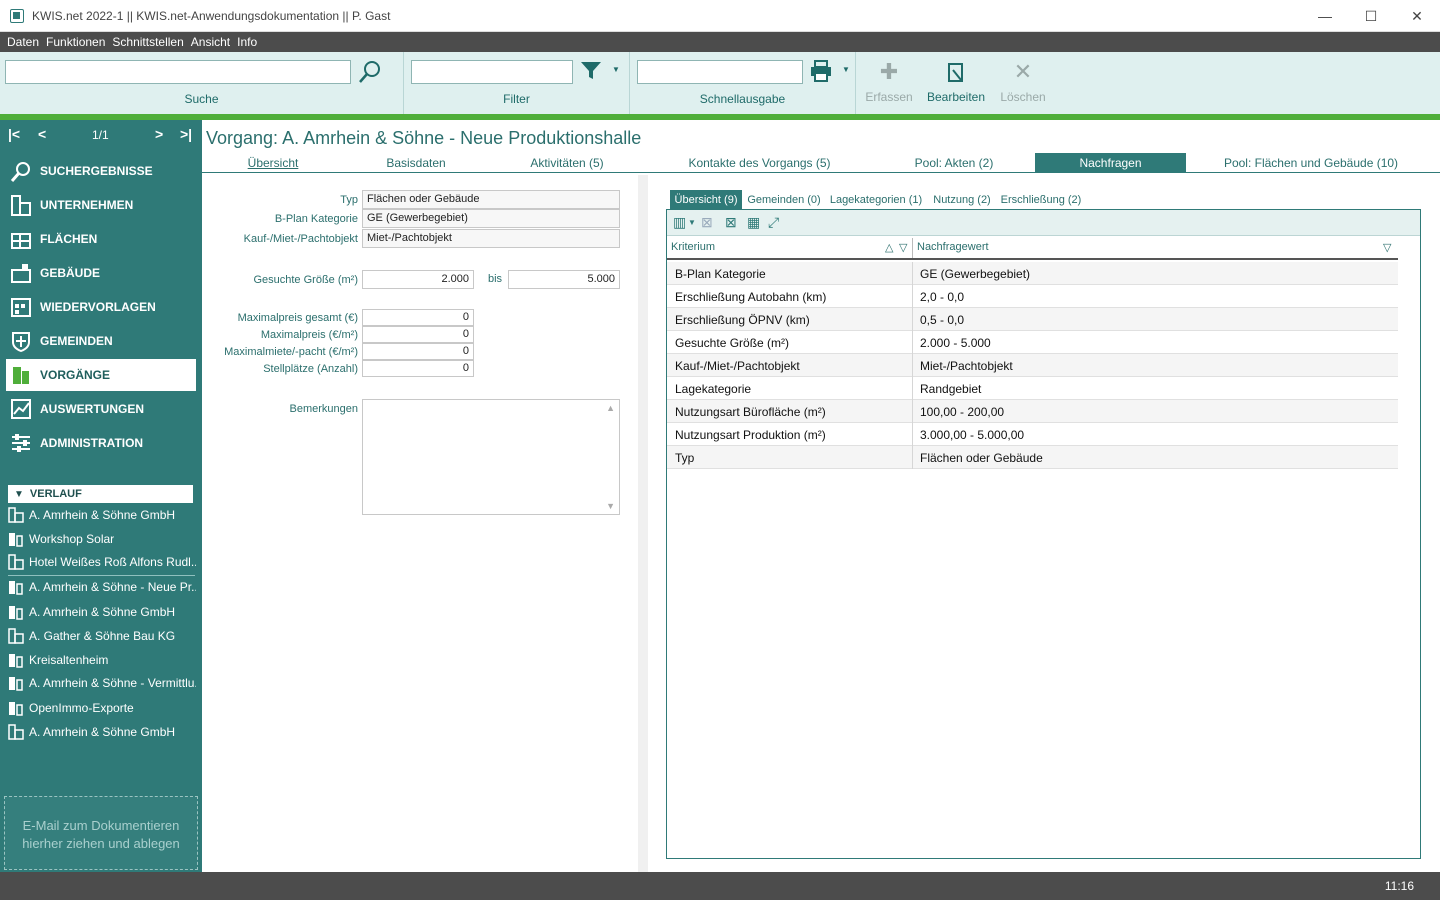 Image resolution: width=1440 pixels, height=900 pixels. I want to click on search-input, so click(178, 72).